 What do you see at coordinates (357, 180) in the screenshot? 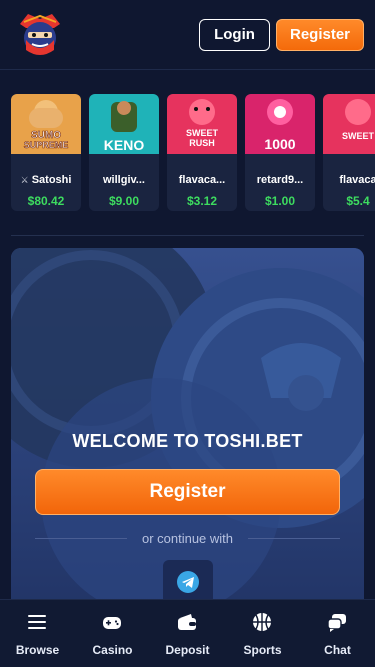
I see `winner-username: flavaca` at bounding box center [357, 180].